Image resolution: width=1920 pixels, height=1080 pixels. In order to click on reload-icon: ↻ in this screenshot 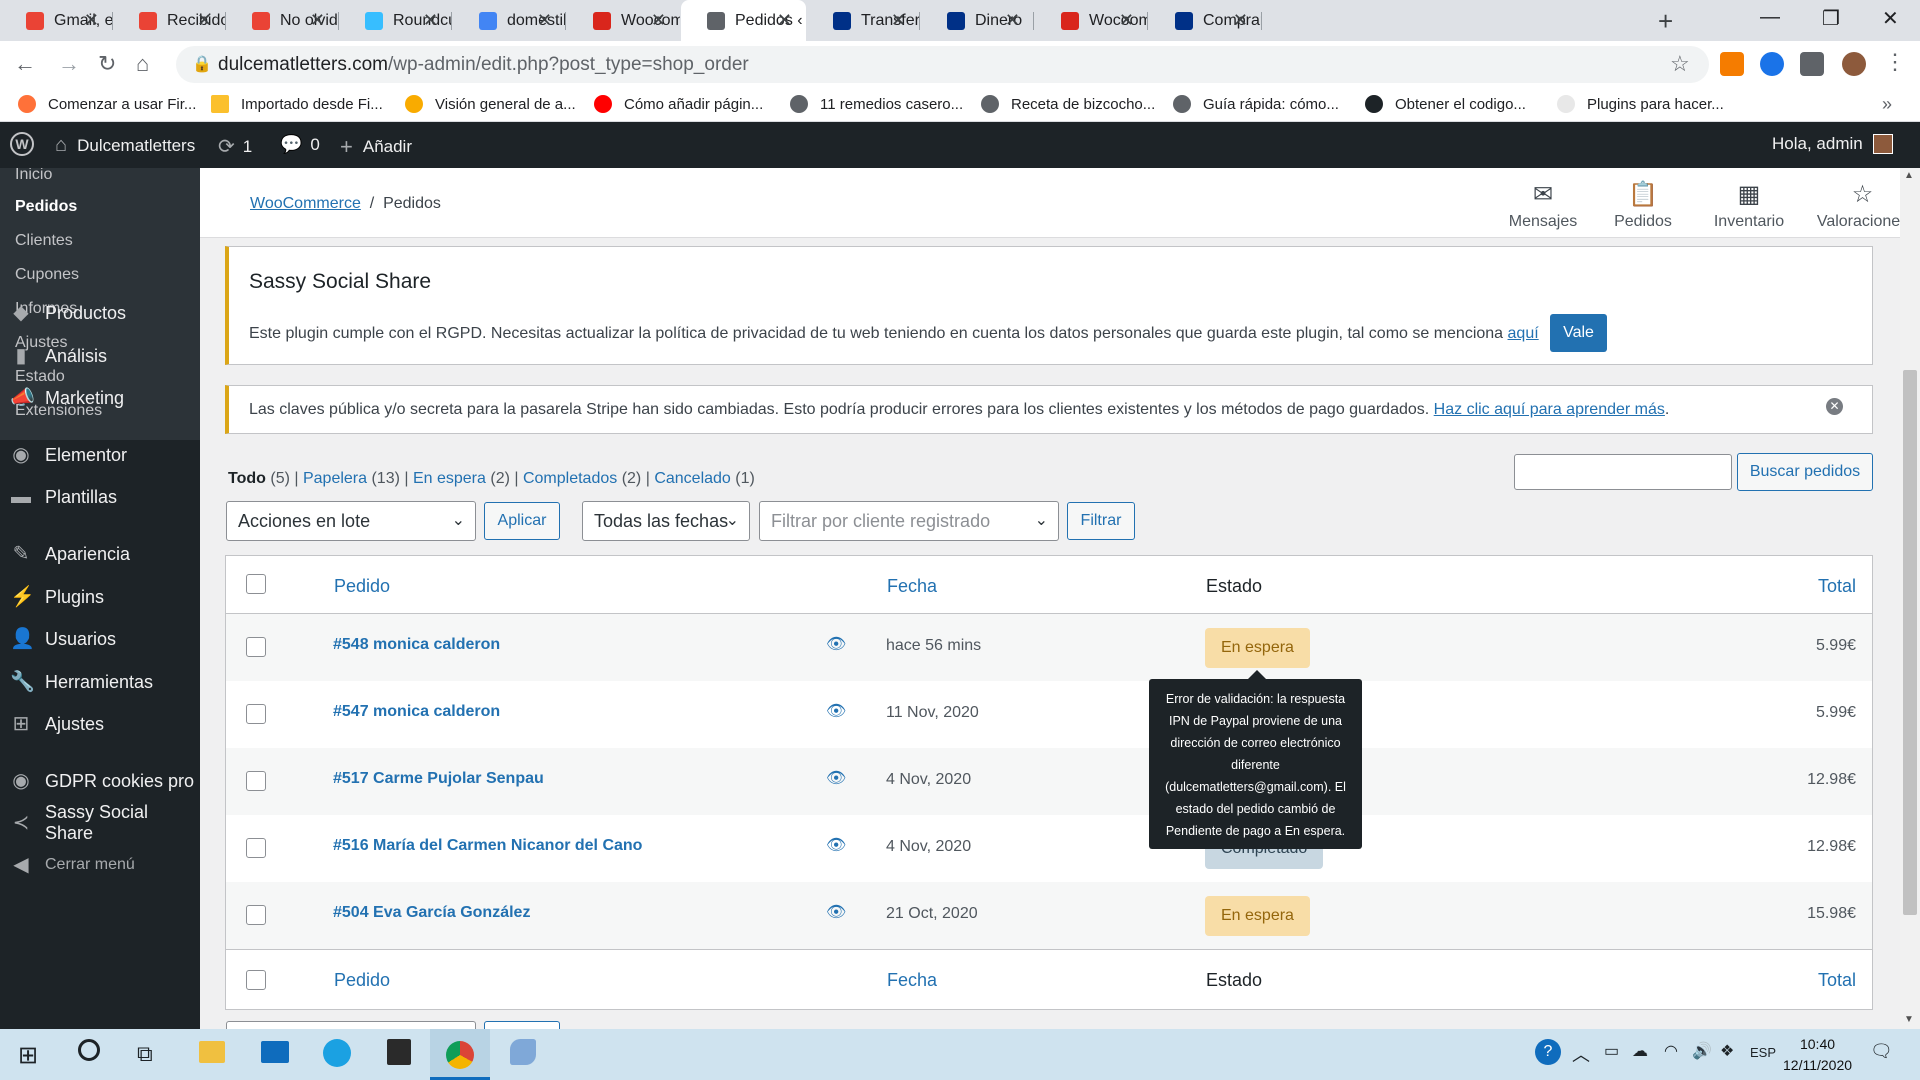, I will do `click(107, 64)`.